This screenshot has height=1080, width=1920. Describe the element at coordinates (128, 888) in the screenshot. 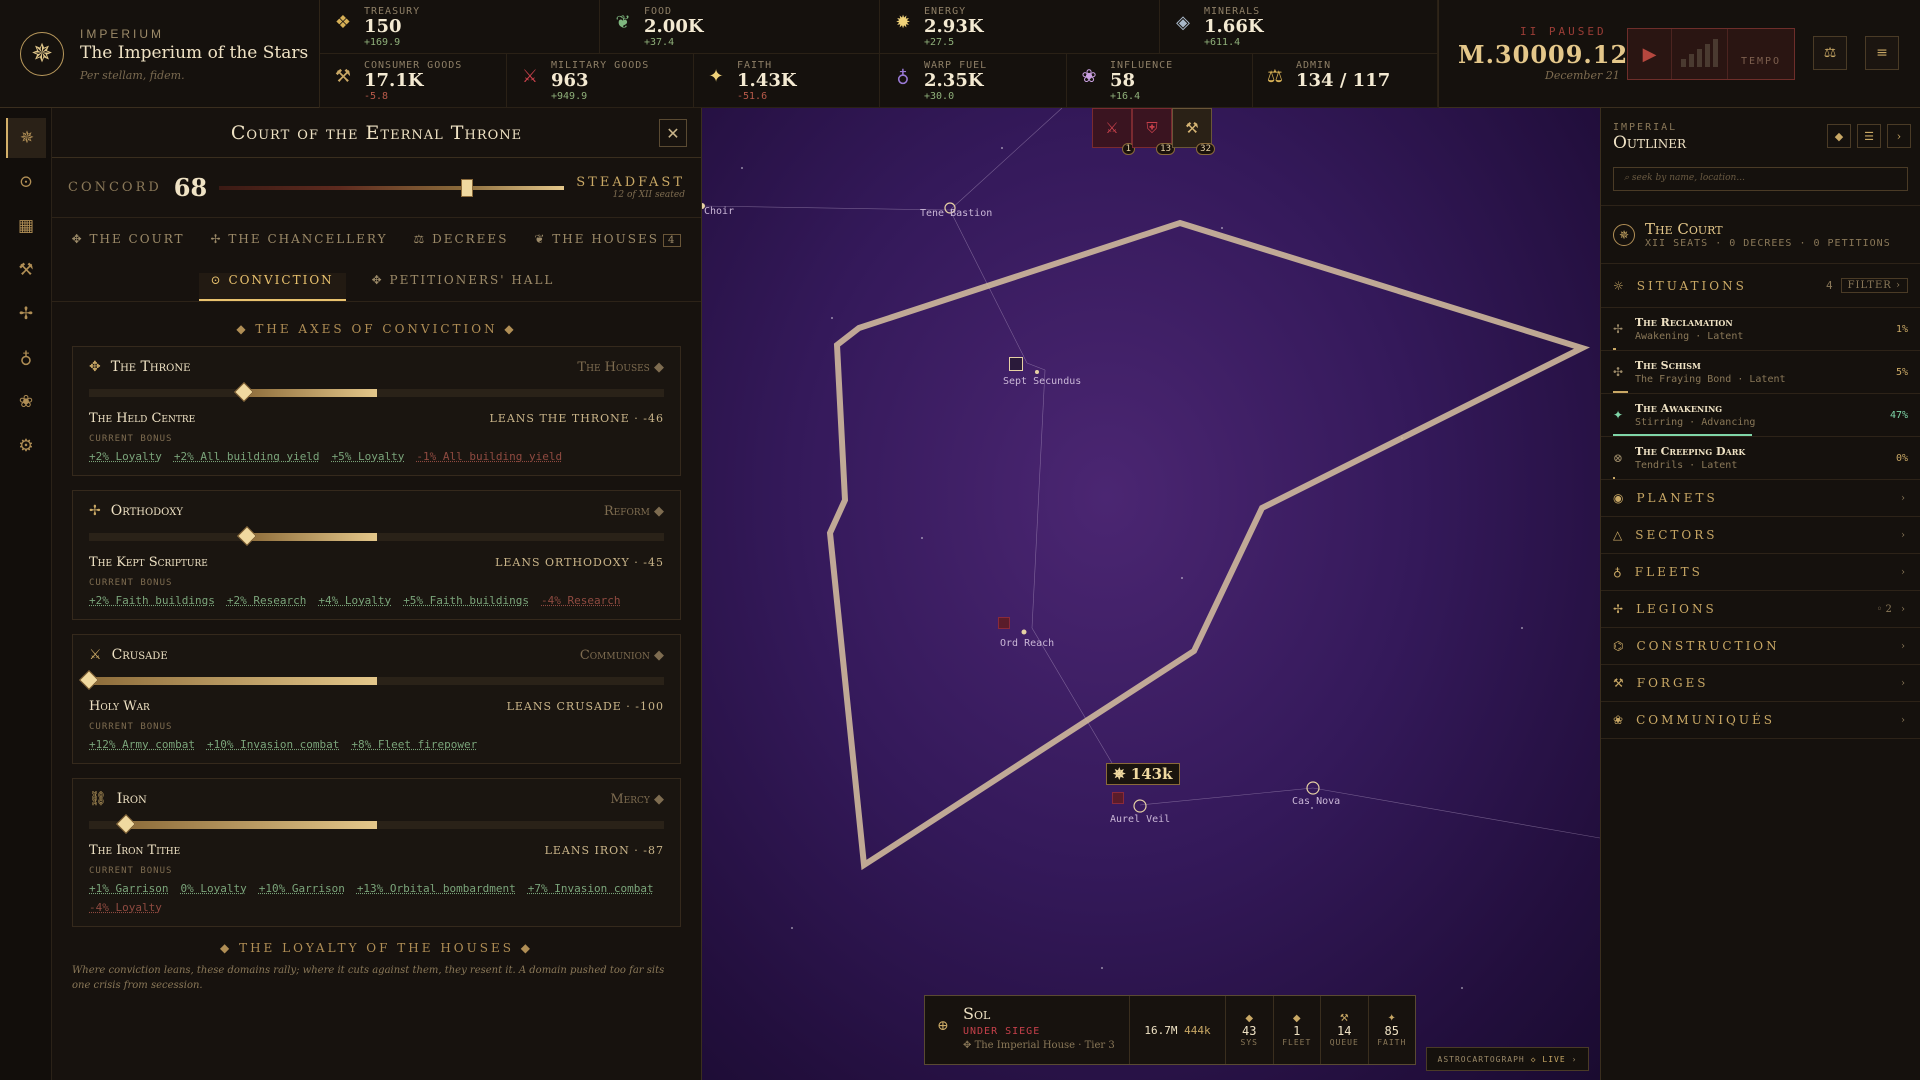

I see `bonus-chip: +1% Garrison` at that location.